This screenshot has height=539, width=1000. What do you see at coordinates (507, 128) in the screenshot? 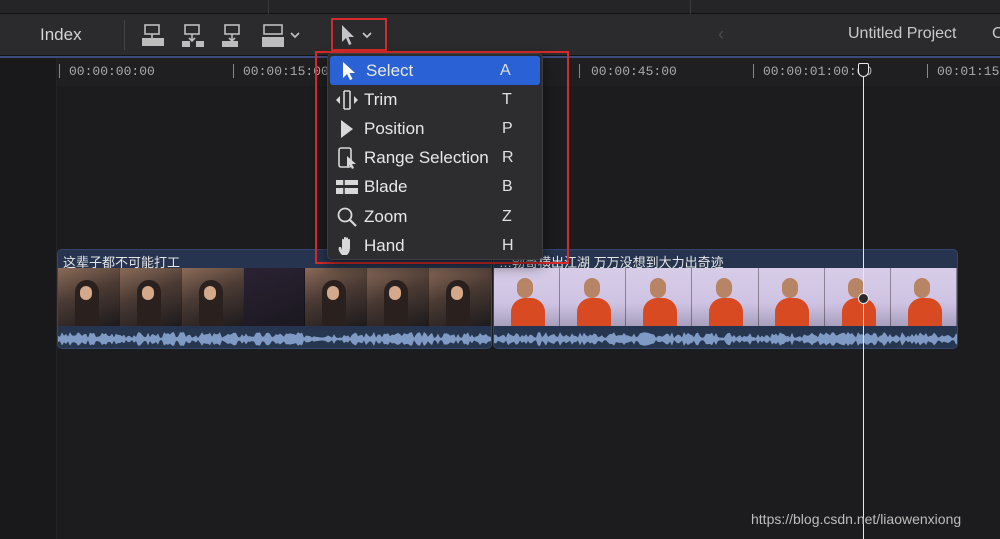
I see `menu-item-shortcut: P` at bounding box center [507, 128].